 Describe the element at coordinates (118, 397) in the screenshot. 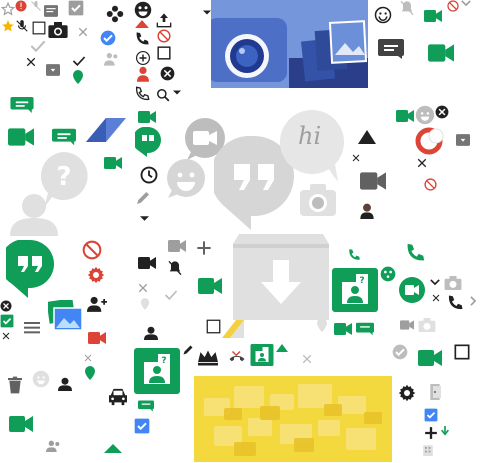

I see `car-icon` at that location.